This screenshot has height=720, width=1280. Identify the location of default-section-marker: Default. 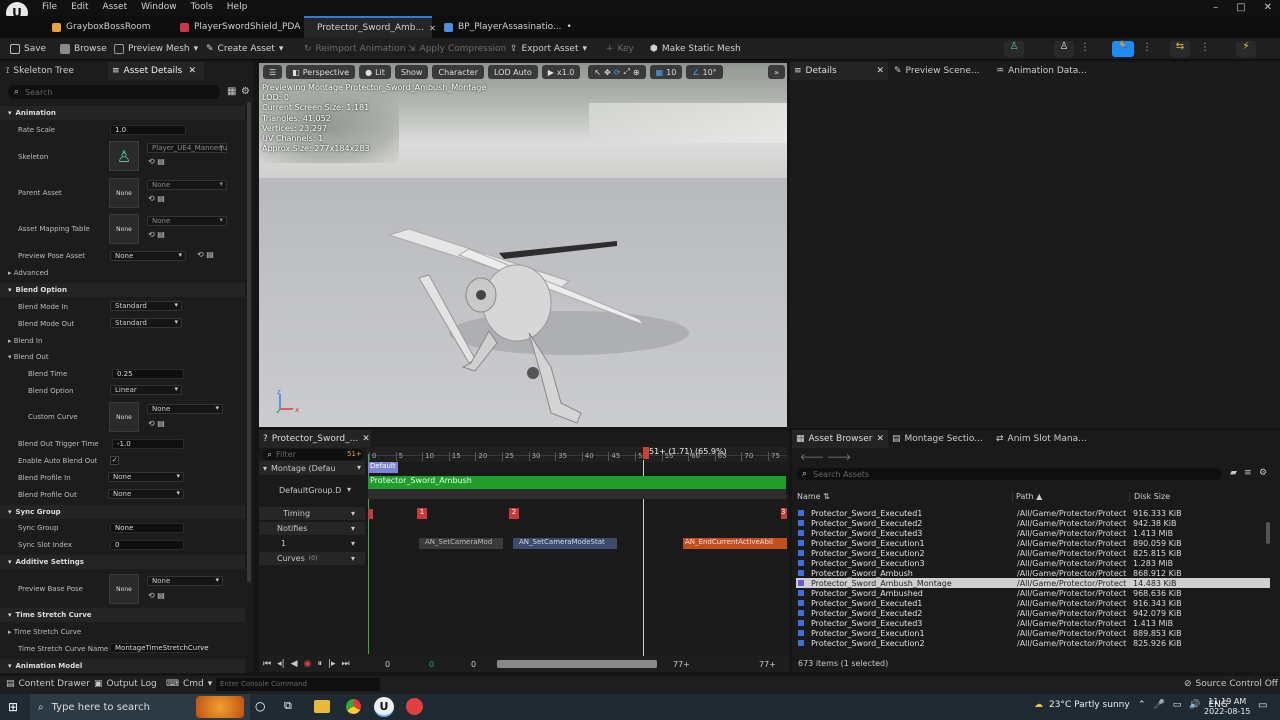
(383, 467).